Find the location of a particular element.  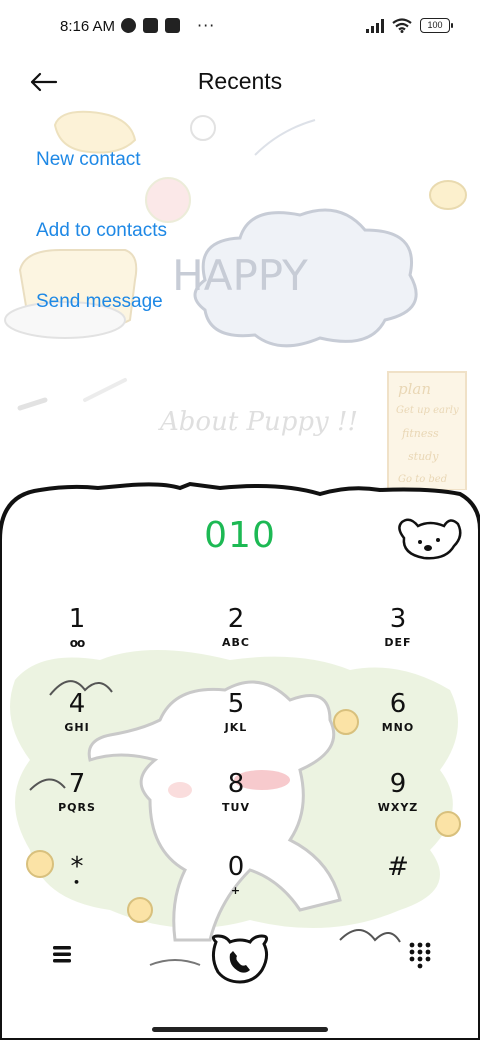

key-digit: 8 is located at coordinates (236, 784).